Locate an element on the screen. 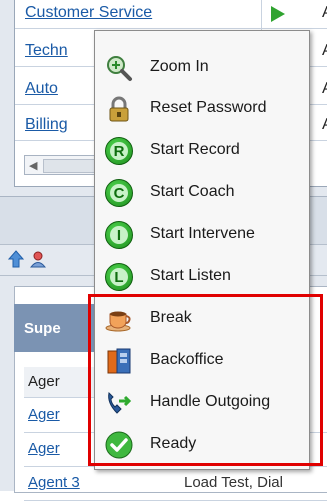  menu-item-start-listen: L Start Listen is located at coordinates (202, 276).